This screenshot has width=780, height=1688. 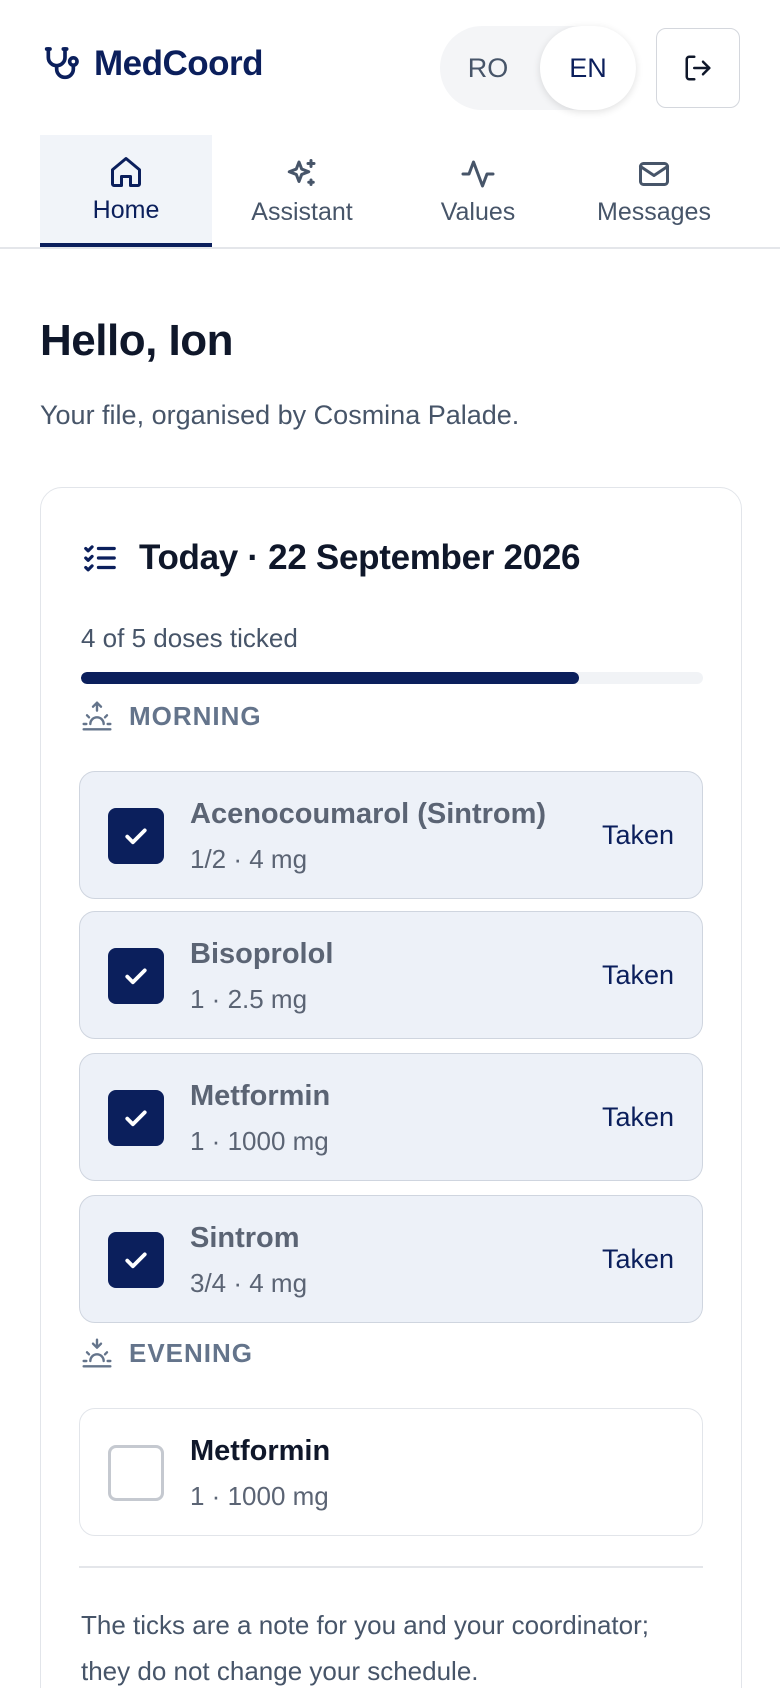 What do you see at coordinates (654, 211) in the screenshot?
I see `tab-messages-label: Messages` at bounding box center [654, 211].